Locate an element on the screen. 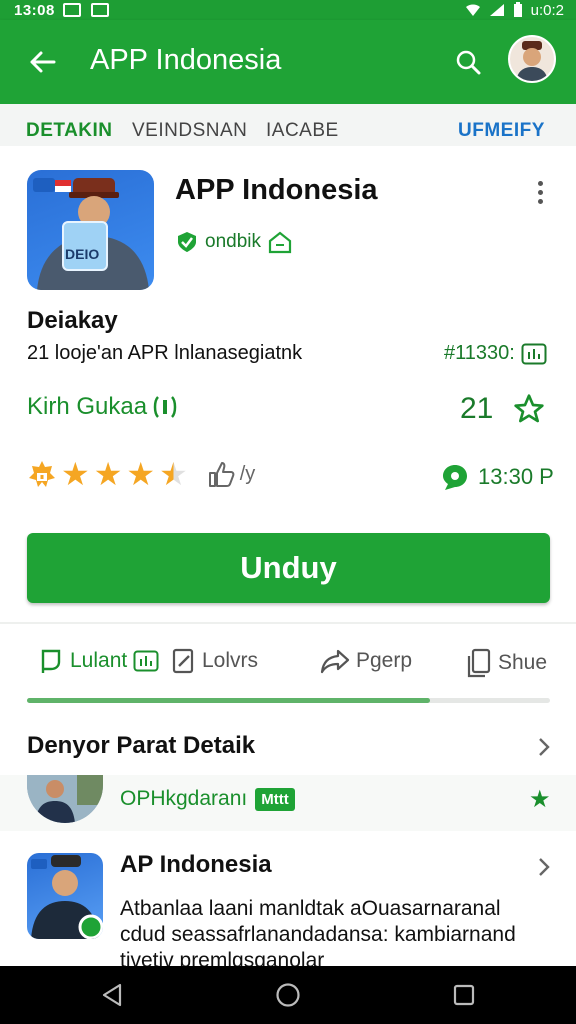 This screenshot has height=1024, width=576. details-link: Kirh Gukaa is located at coordinates (103, 407).